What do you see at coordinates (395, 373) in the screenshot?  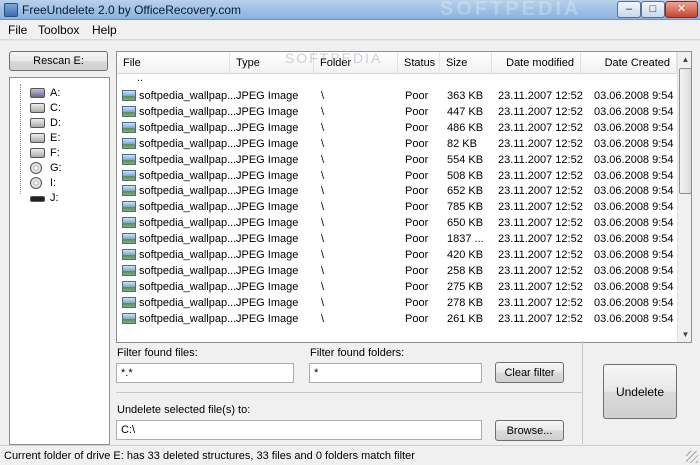 I see `filter-folders-input` at bounding box center [395, 373].